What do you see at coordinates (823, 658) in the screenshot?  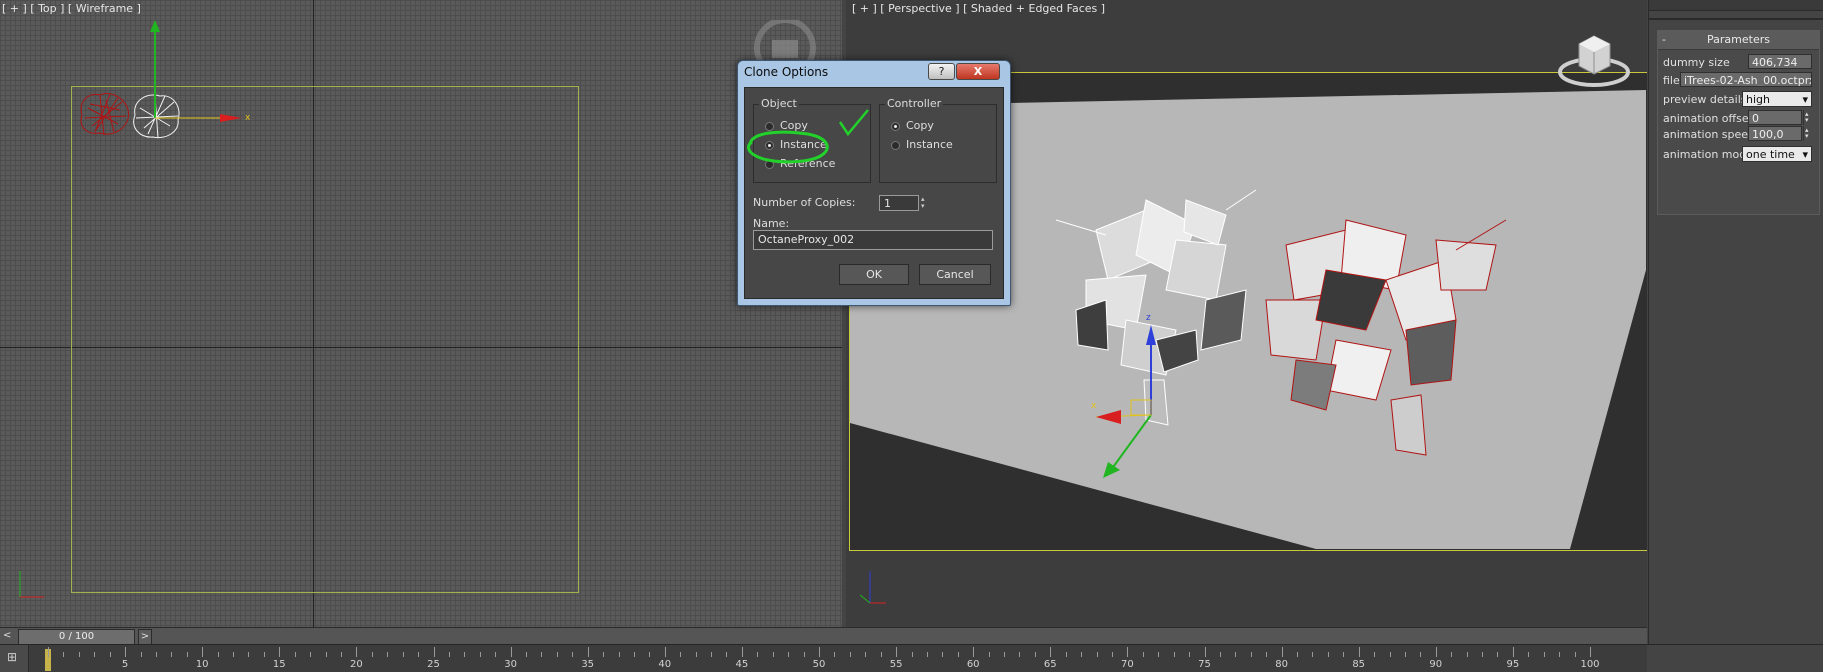 I see `timeline-ticks: 5 10 15 20 25 30 35 40 45 50 55 60 65 70 75 80 85 90 95 100` at bounding box center [823, 658].